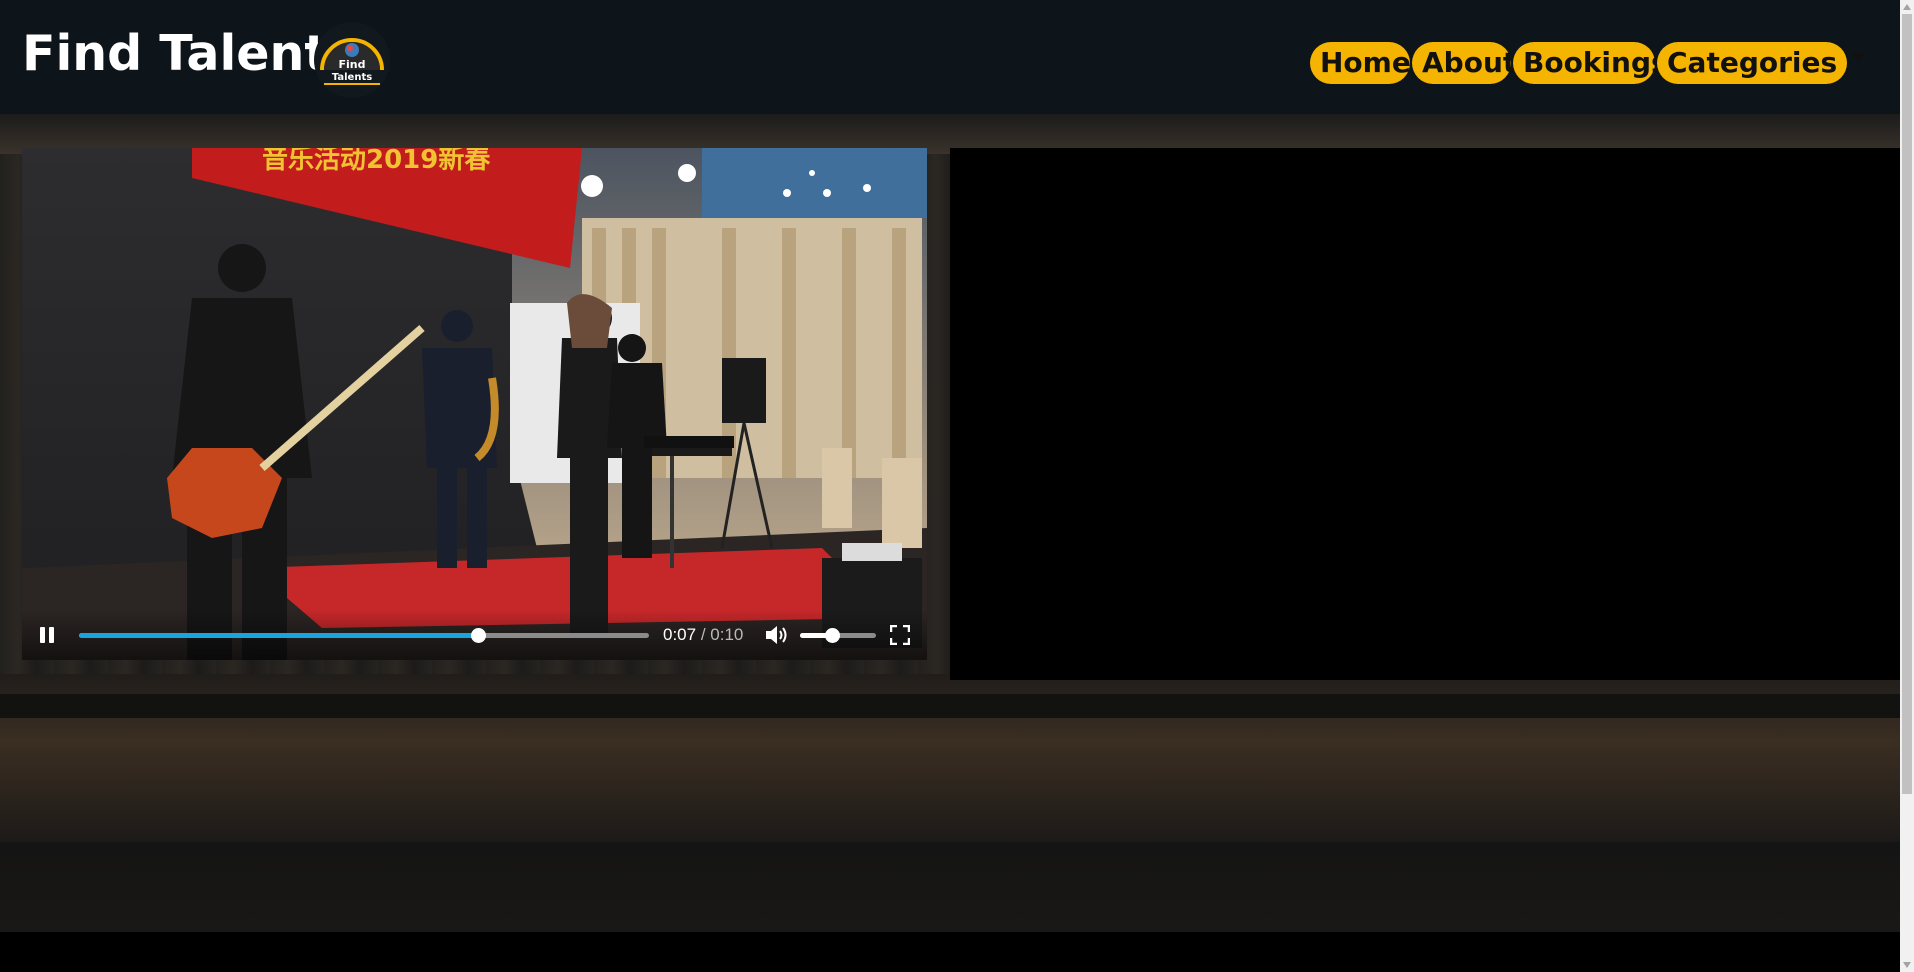  I want to click on nav-categories-dropdown: Categories, so click(1762, 63).